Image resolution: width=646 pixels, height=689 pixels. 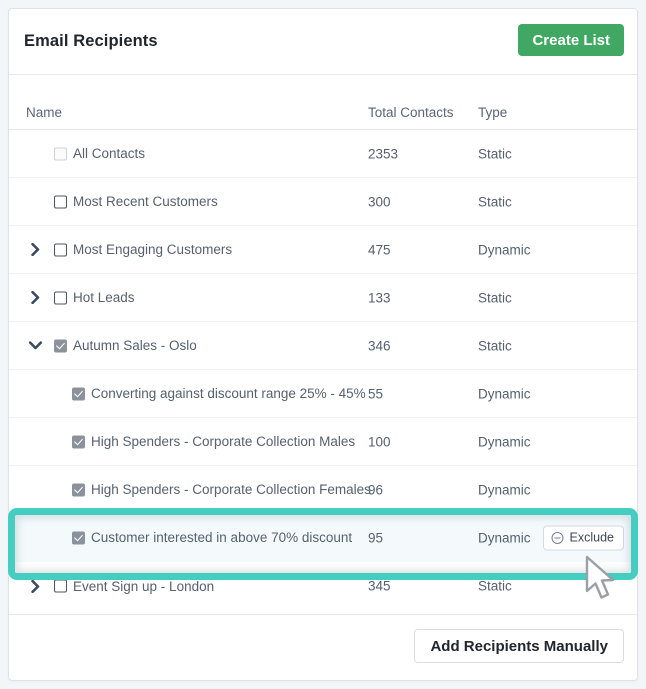 I want to click on row-total-contacts: 55, so click(x=376, y=393).